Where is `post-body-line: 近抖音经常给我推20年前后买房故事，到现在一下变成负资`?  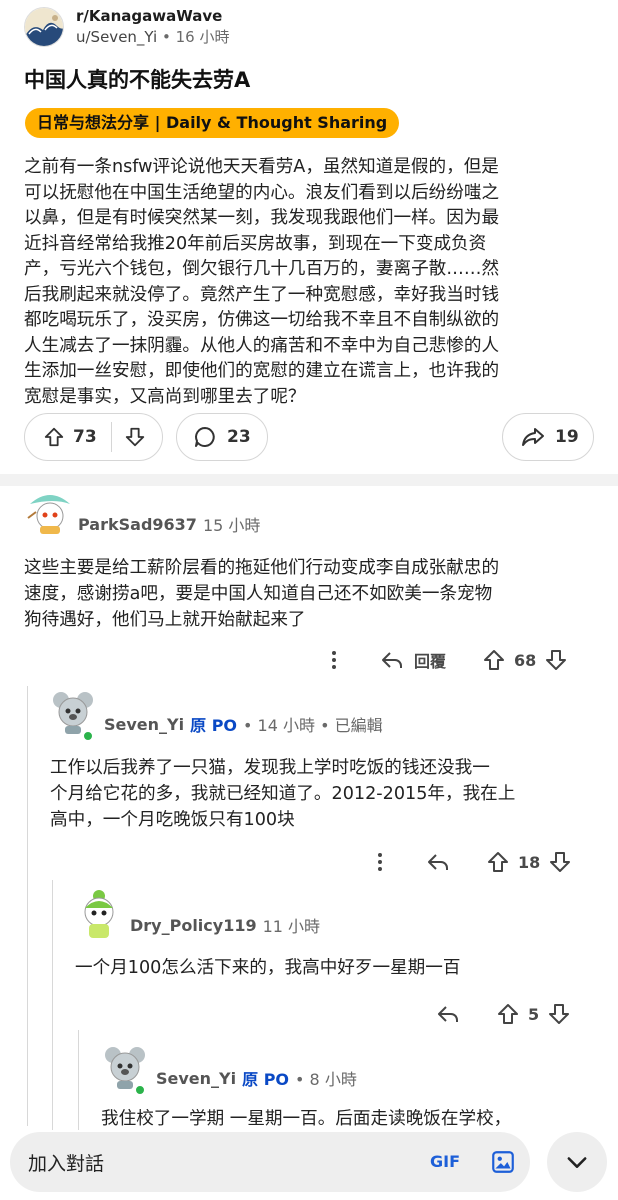
post-body-line: 近抖音经常给我推20年前后买房故事，到现在一下变成负资 is located at coordinates (255, 243).